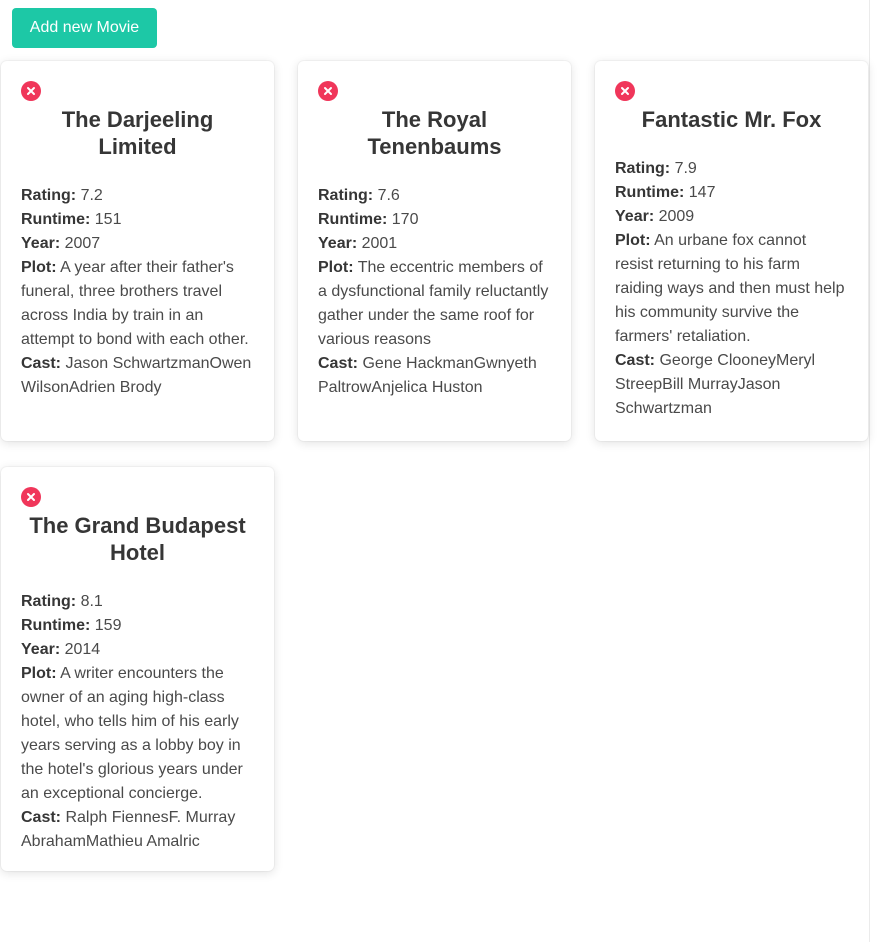 This screenshot has height=942, width=878. Describe the element at coordinates (108, 219) in the screenshot. I see `runtime-value: 151` at that location.